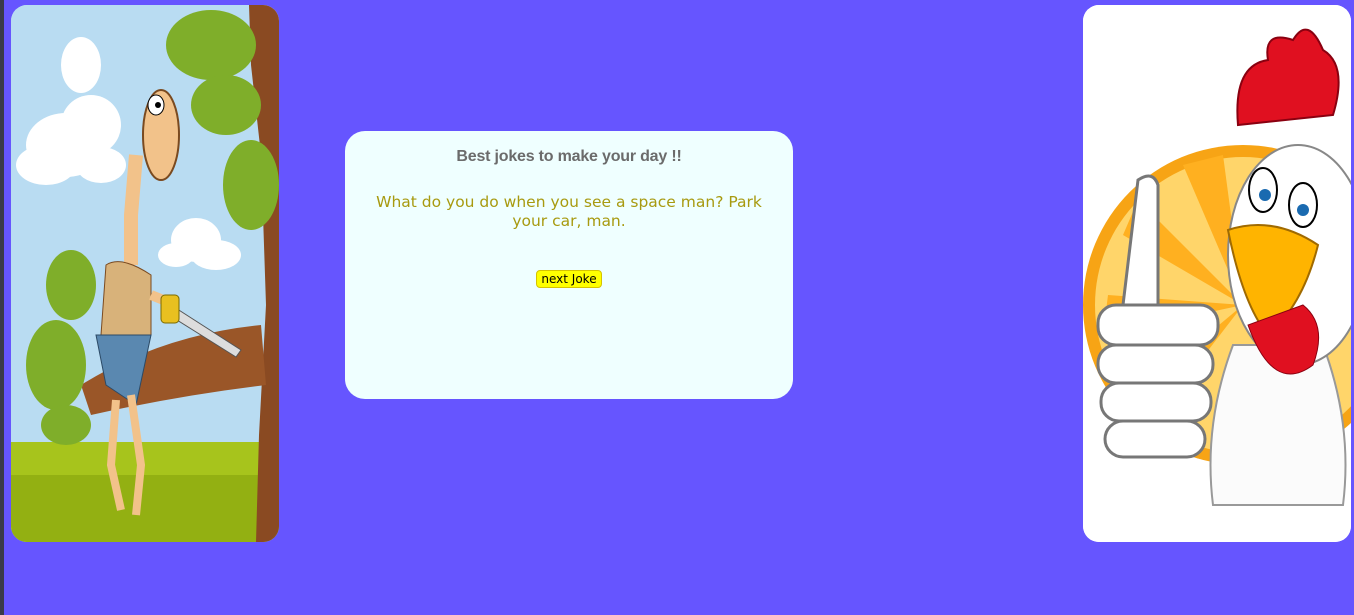 Image resolution: width=1354 pixels, height=615 pixels. What do you see at coordinates (569, 279) in the screenshot?
I see `next-joke-button: next Joke` at bounding box center [569, 279].